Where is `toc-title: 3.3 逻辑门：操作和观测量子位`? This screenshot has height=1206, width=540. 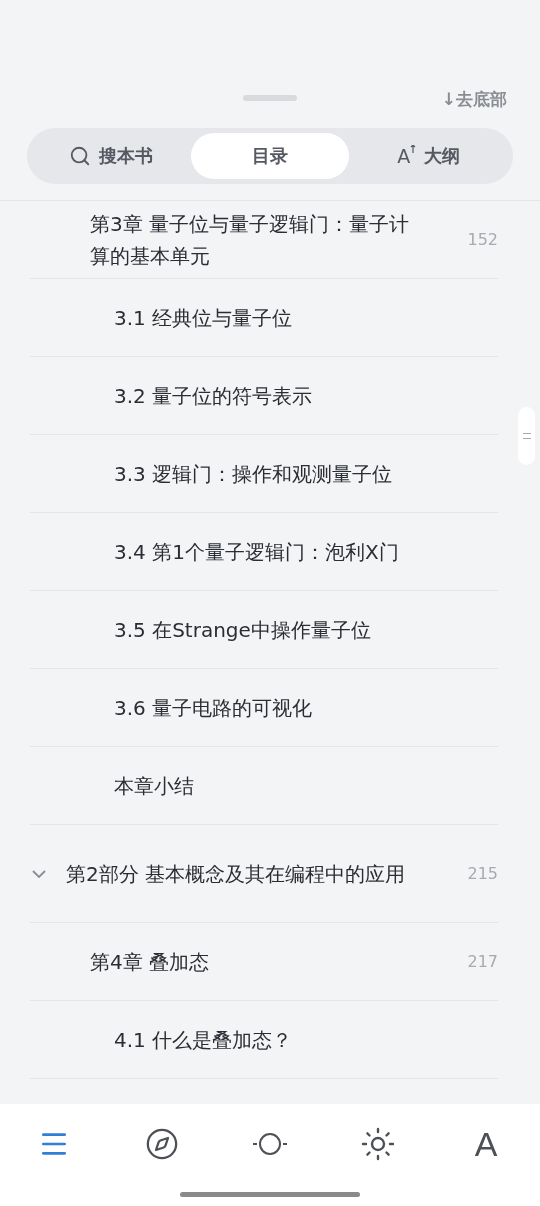 toc-title: 3.3 逻辑门：操作和观测量子位 is located at coordinates (254, 474).